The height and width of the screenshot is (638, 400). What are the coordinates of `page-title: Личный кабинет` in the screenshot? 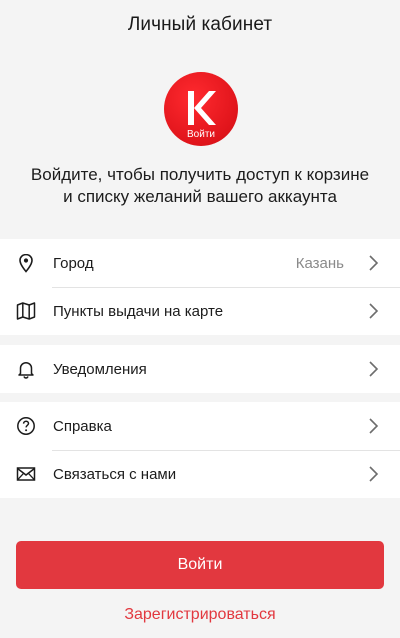 It's located at (200, 24).